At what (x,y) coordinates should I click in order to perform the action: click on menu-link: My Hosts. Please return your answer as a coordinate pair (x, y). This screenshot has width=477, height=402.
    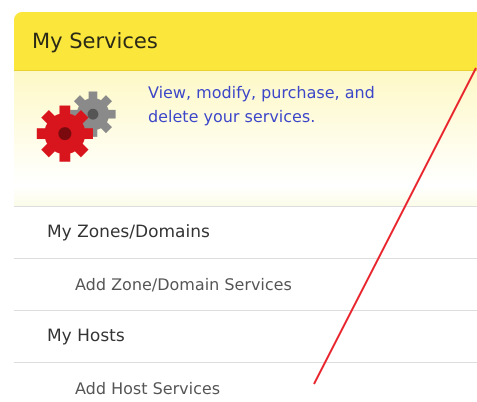
    Looking at the image, I should click on (245, 337).